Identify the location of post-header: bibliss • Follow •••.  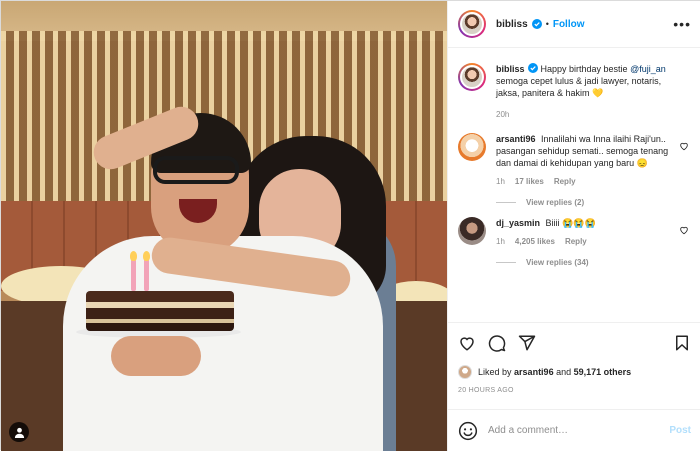
(574, 24).